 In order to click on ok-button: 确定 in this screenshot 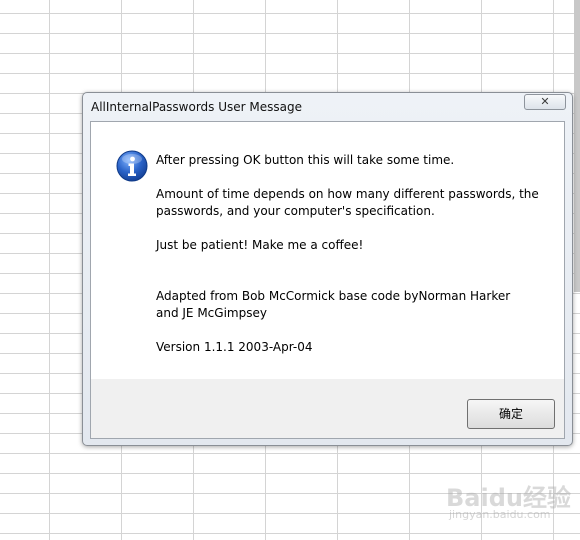, I will do `click(511, 414)`.